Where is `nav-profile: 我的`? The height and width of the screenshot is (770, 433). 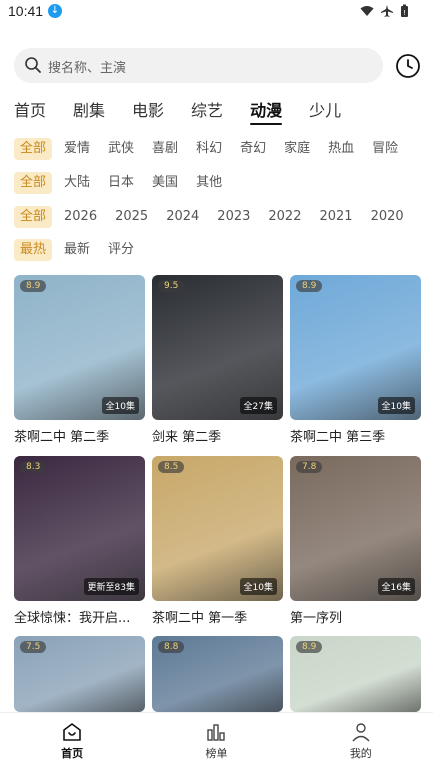 nav-profile: 我的 is located at coordinates (361, 741).